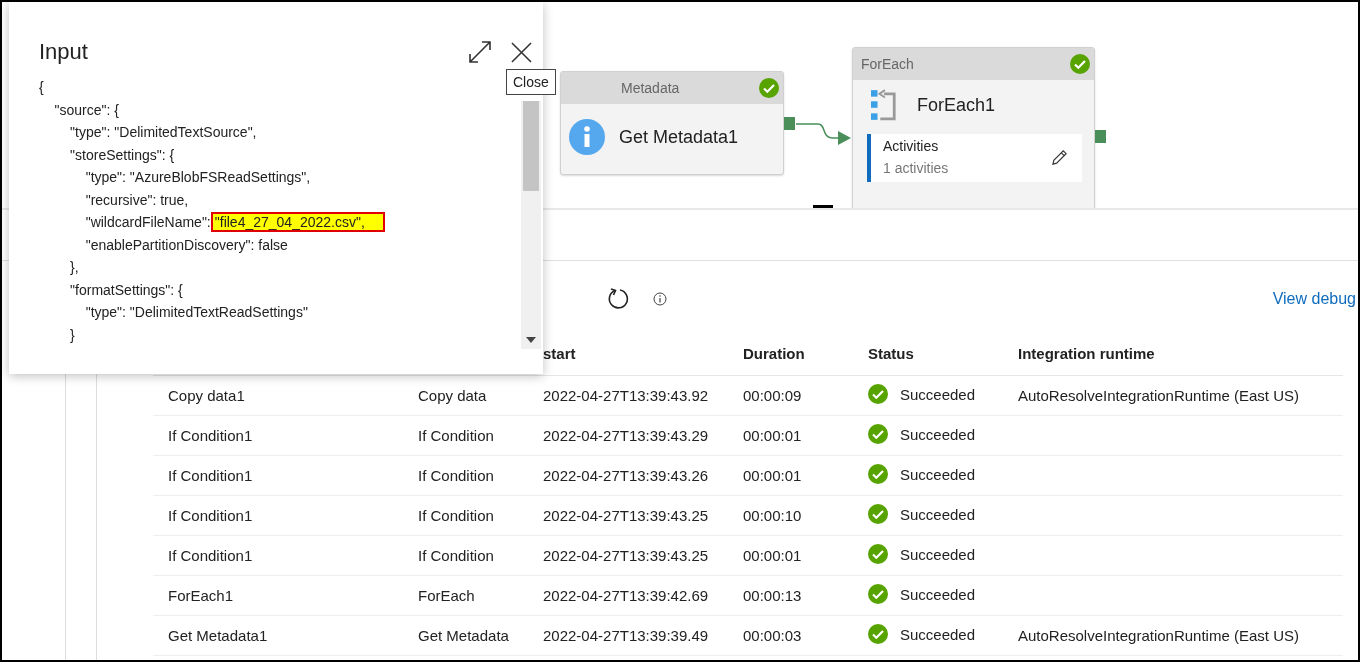  I want to click on code-line: "type": "DelimitedTextReadSettings", so click(196, 312).